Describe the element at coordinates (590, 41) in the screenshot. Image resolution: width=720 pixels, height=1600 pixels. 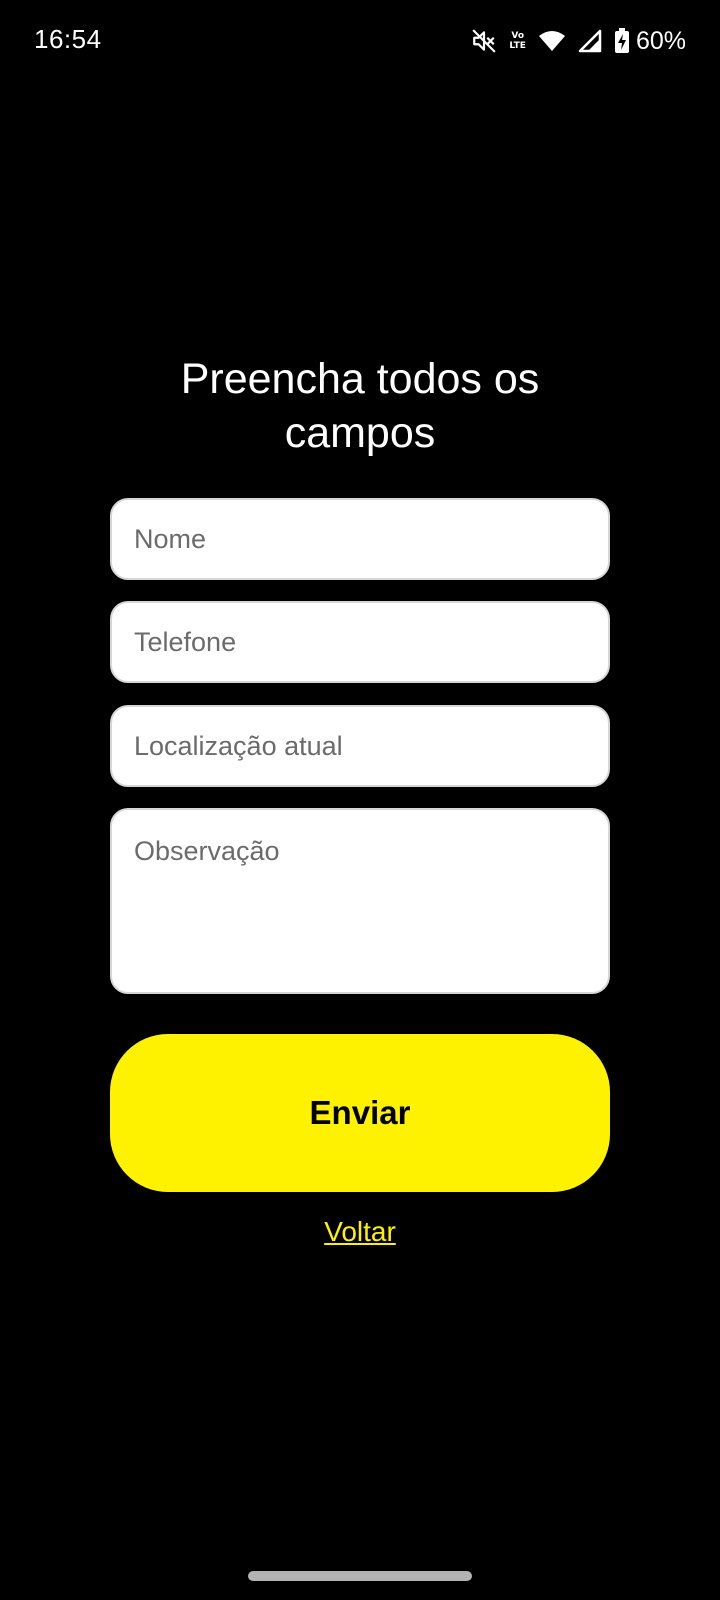
I see `signal-icon` at that location.